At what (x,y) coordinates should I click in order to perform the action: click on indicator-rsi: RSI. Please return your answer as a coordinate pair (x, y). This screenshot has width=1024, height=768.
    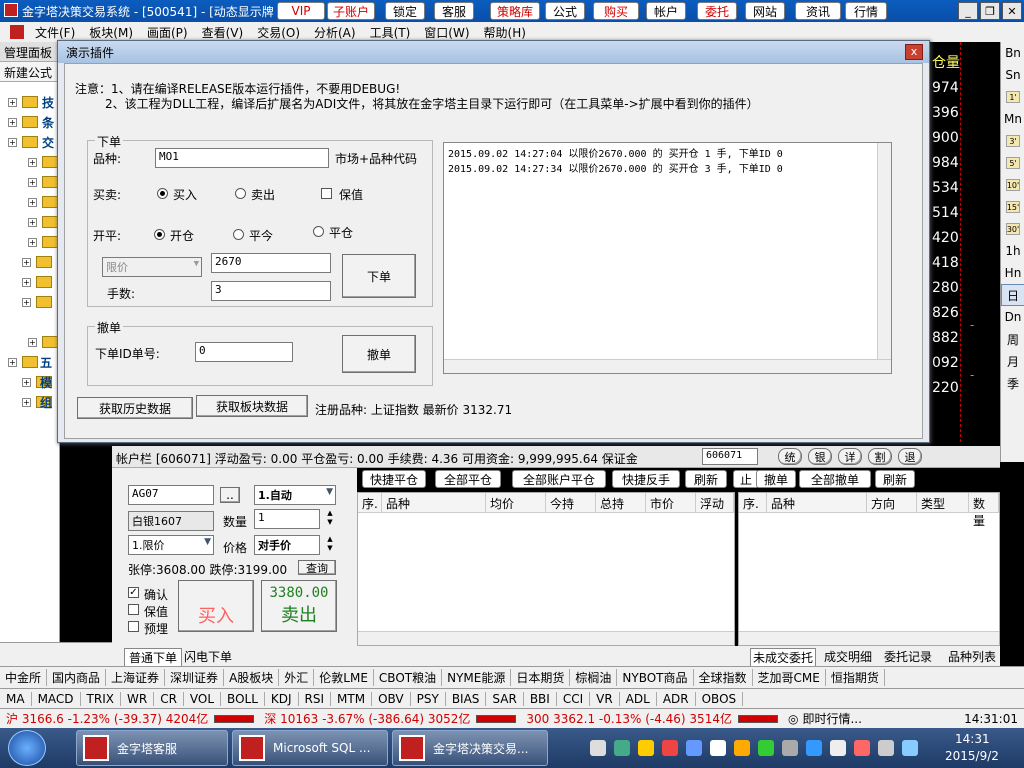
    Looking at the image, I should click on (315, 698).